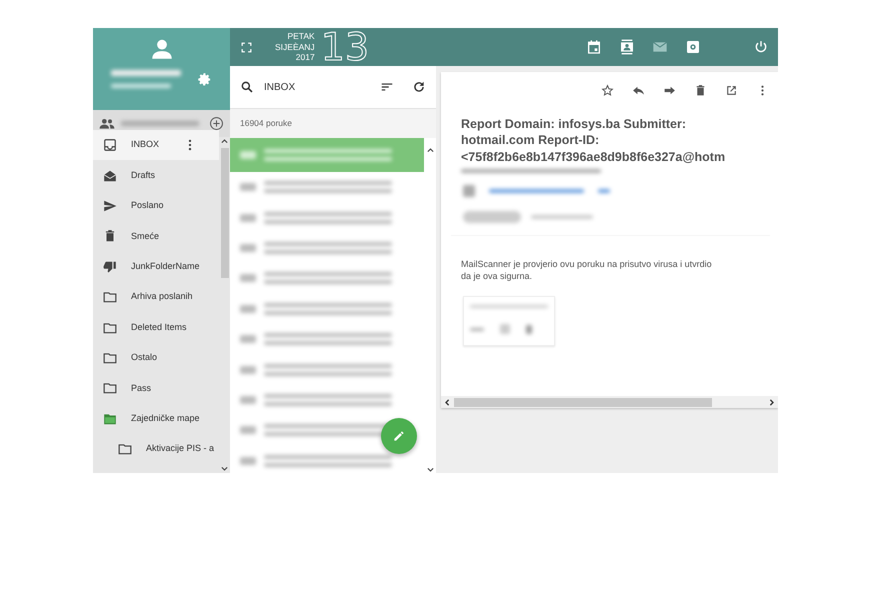 Image resolution: width=870 pixels, height=589 pixels. I want to click on thumbs-down-icon, so click(110, 267).